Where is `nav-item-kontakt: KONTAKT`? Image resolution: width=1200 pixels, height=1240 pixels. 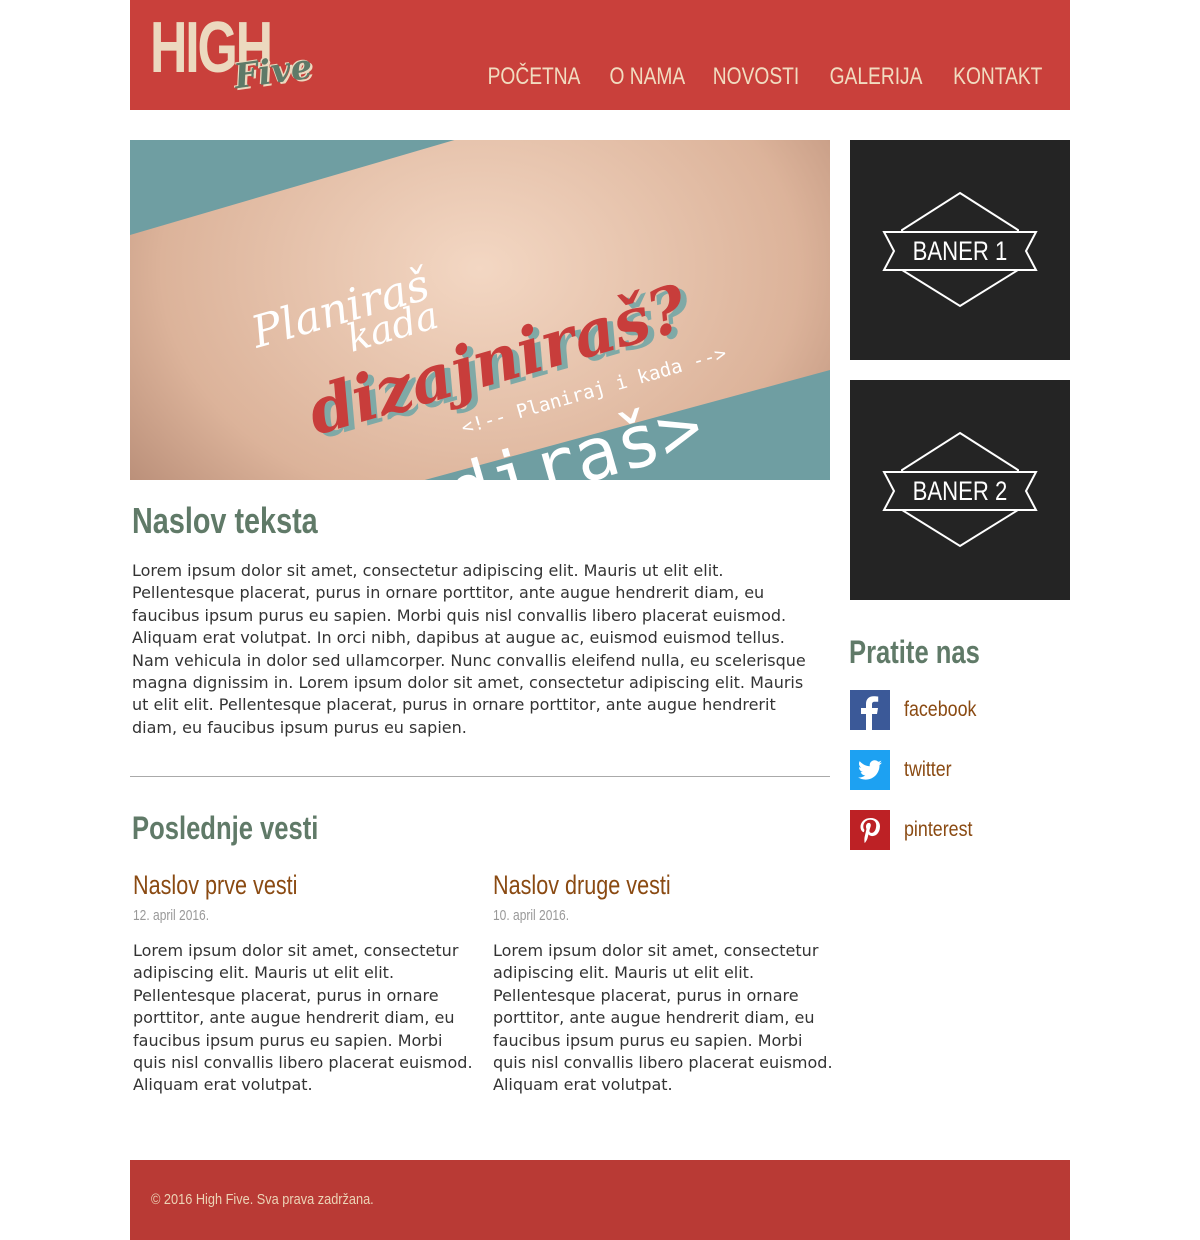 nav-item-kontakt: KONTAKT is located at coordinates (998, 77).